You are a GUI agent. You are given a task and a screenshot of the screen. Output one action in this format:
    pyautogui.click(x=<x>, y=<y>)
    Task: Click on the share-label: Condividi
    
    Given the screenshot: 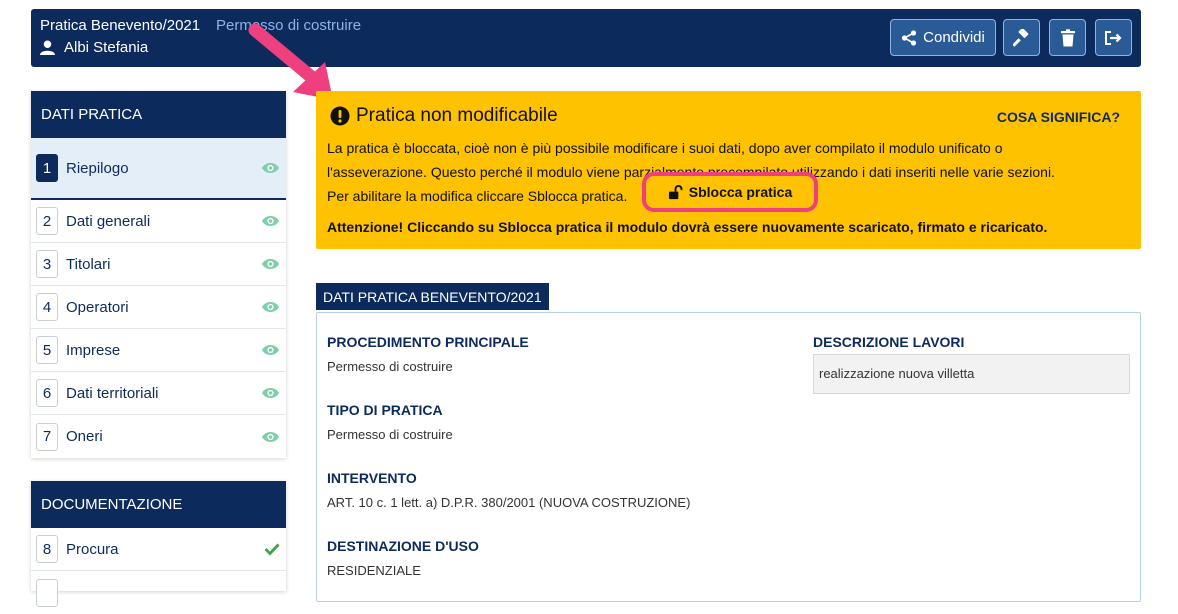 What is the action you would take?
    pyautogui.click(x=954, y=37)
    